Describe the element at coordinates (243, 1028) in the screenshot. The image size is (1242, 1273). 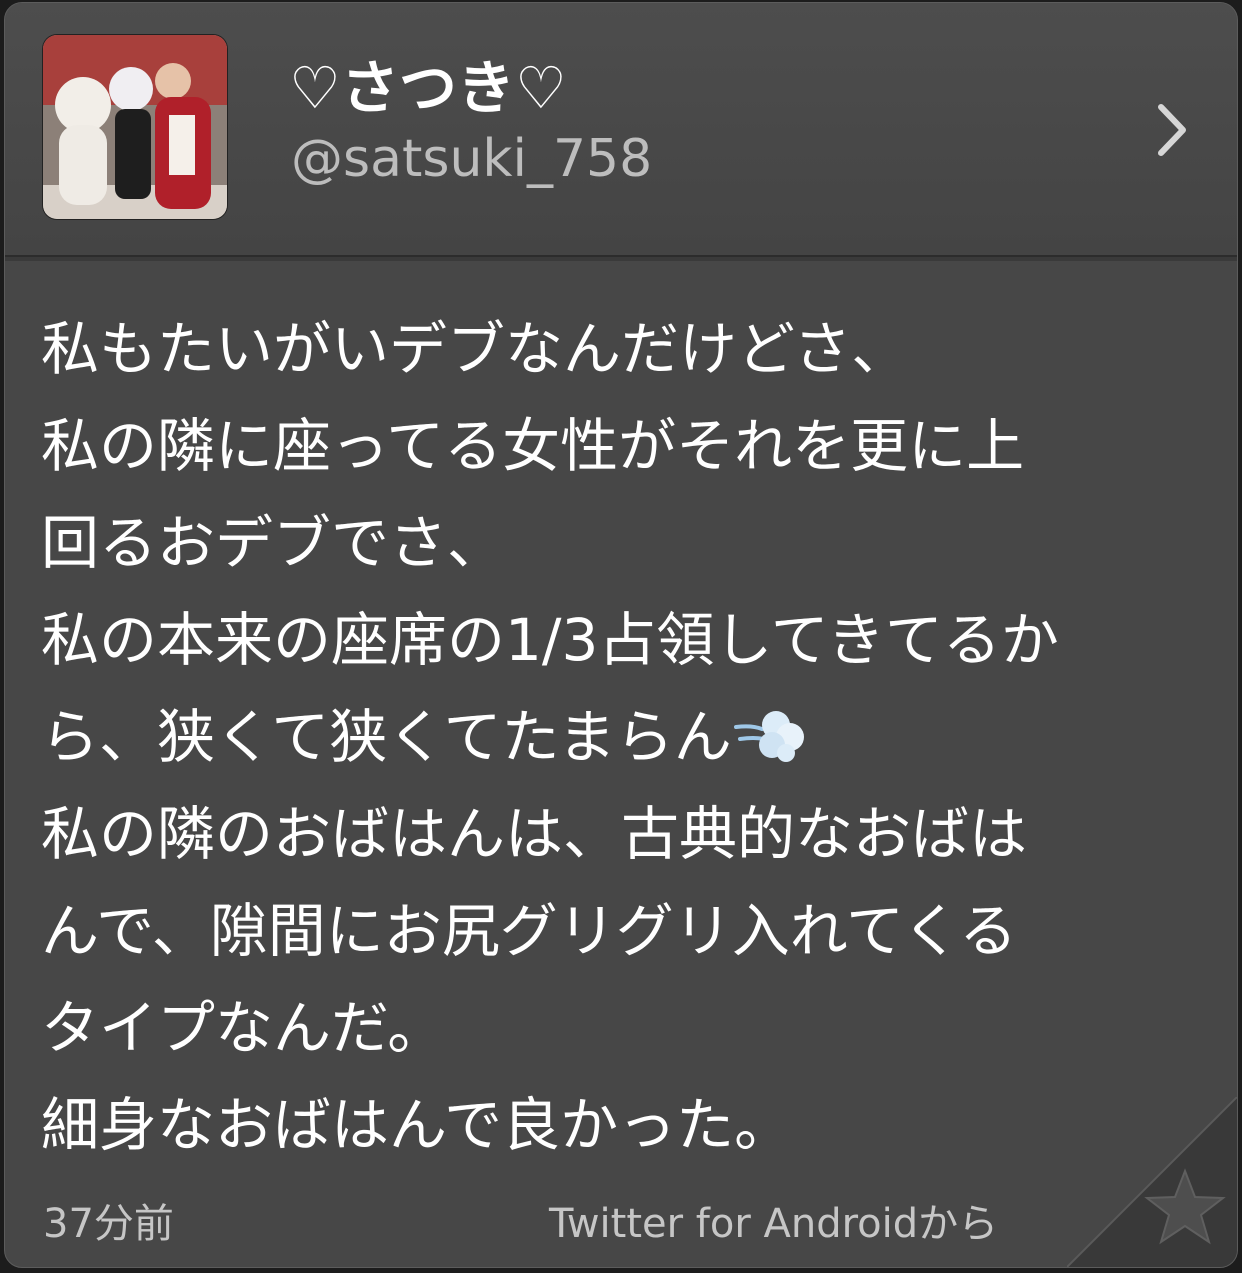
I see `tweet-line: タイプなんだ。` at that location.